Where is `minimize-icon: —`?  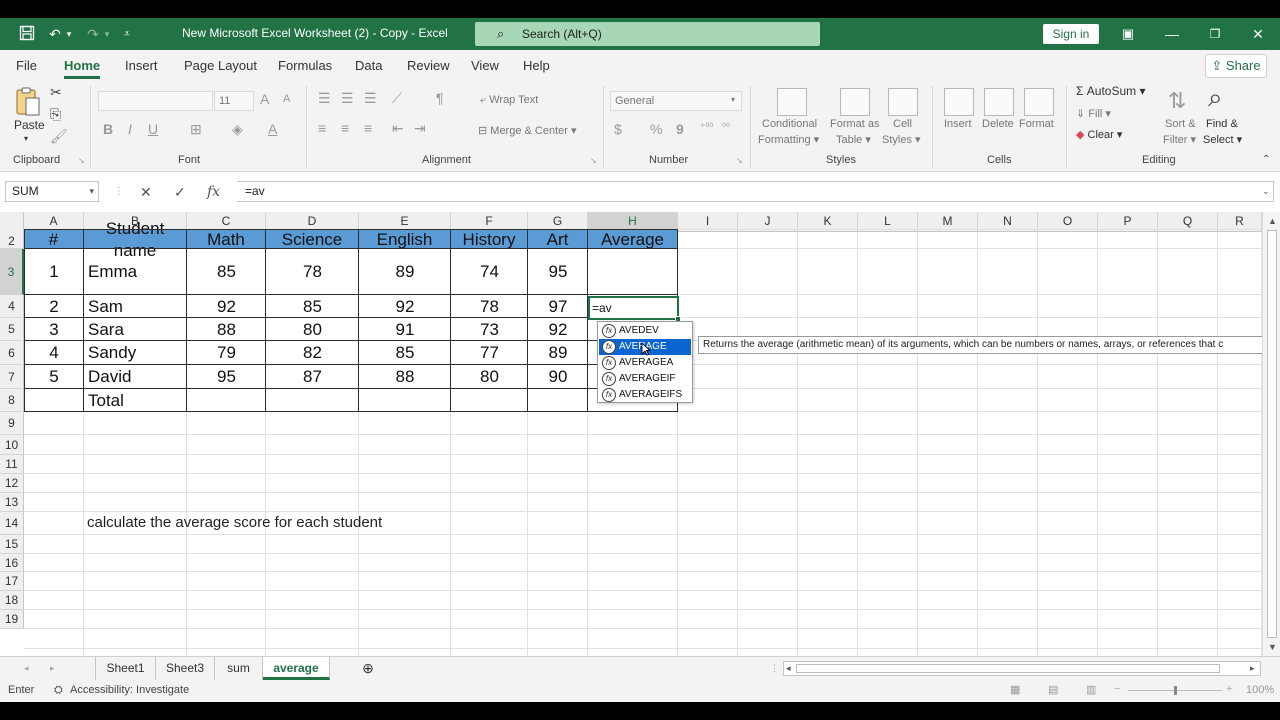 minimize-icon: — is located at coordinates (1172, 34).